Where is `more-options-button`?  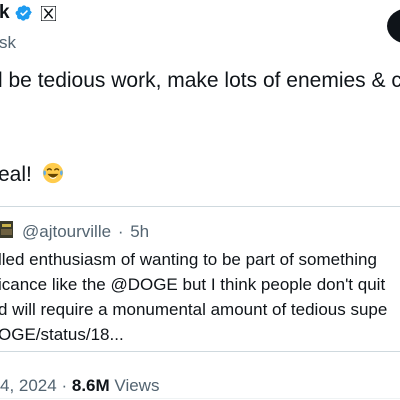 more-options-button is located at coordinates (393, 26).